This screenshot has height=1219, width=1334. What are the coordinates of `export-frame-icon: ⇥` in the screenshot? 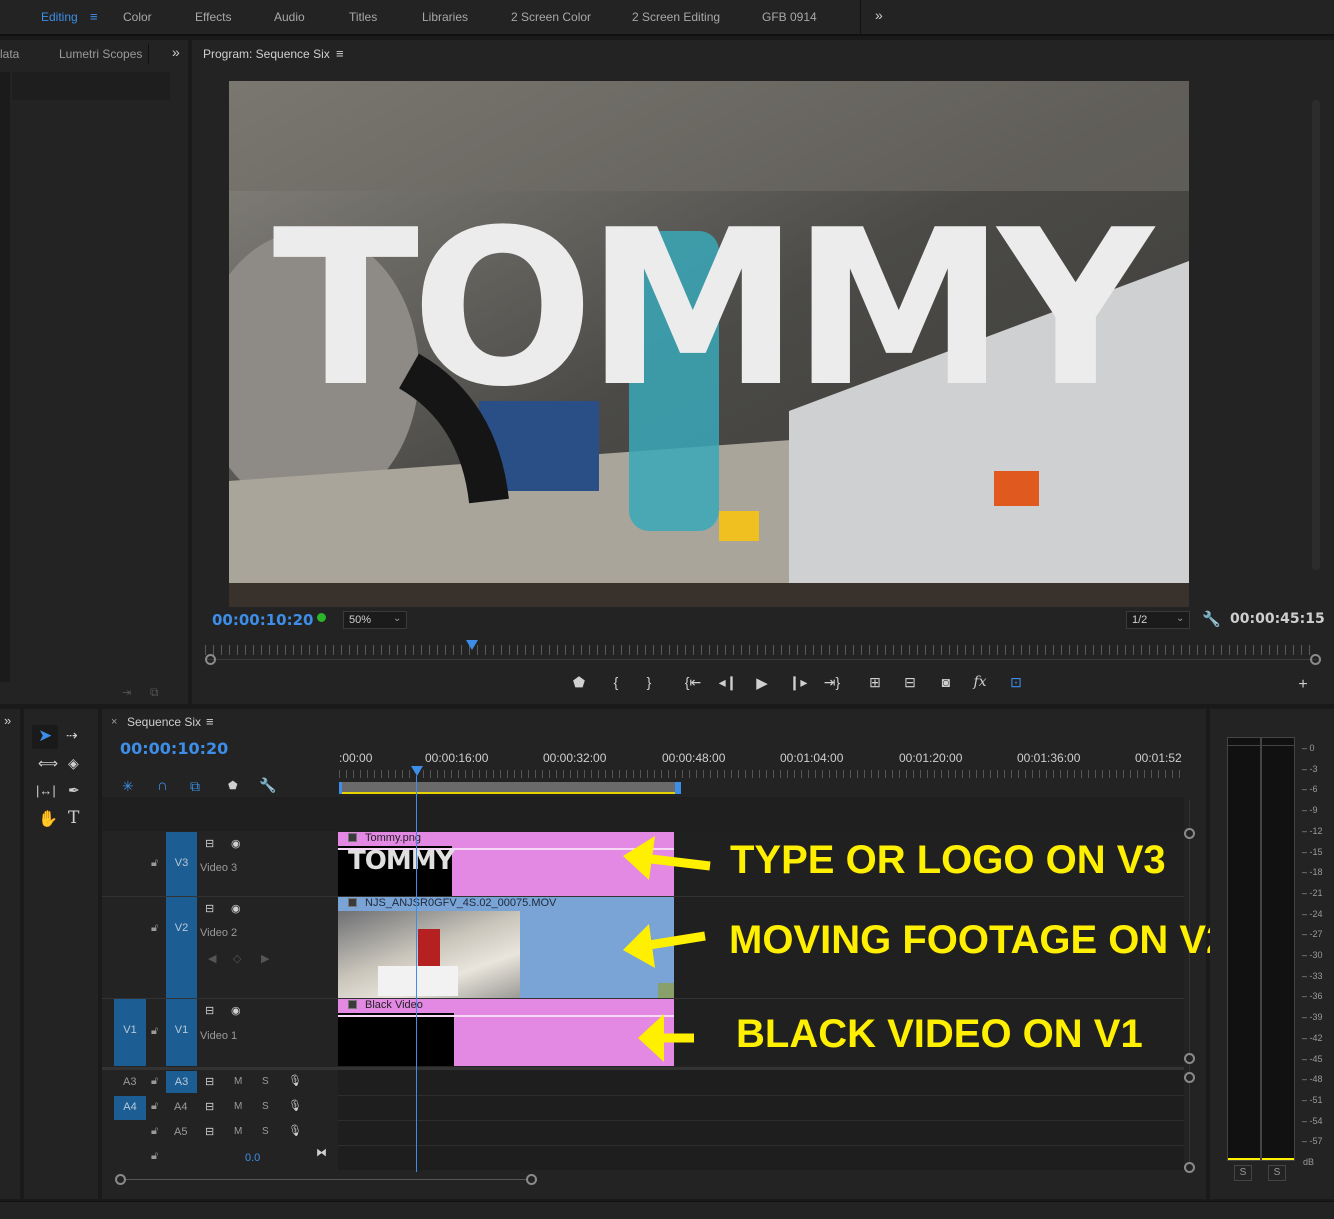 It's located at (126, 692).